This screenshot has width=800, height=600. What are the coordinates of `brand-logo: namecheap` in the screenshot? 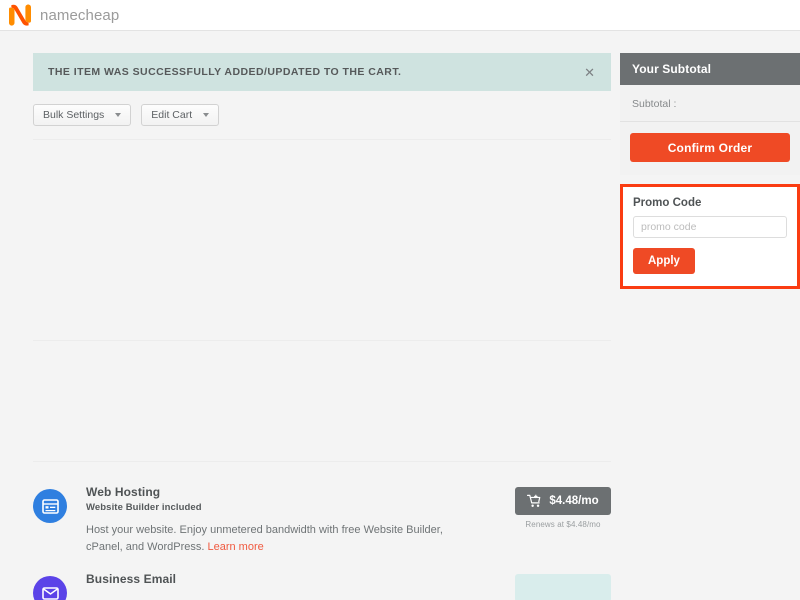 It's located at (64, 15).